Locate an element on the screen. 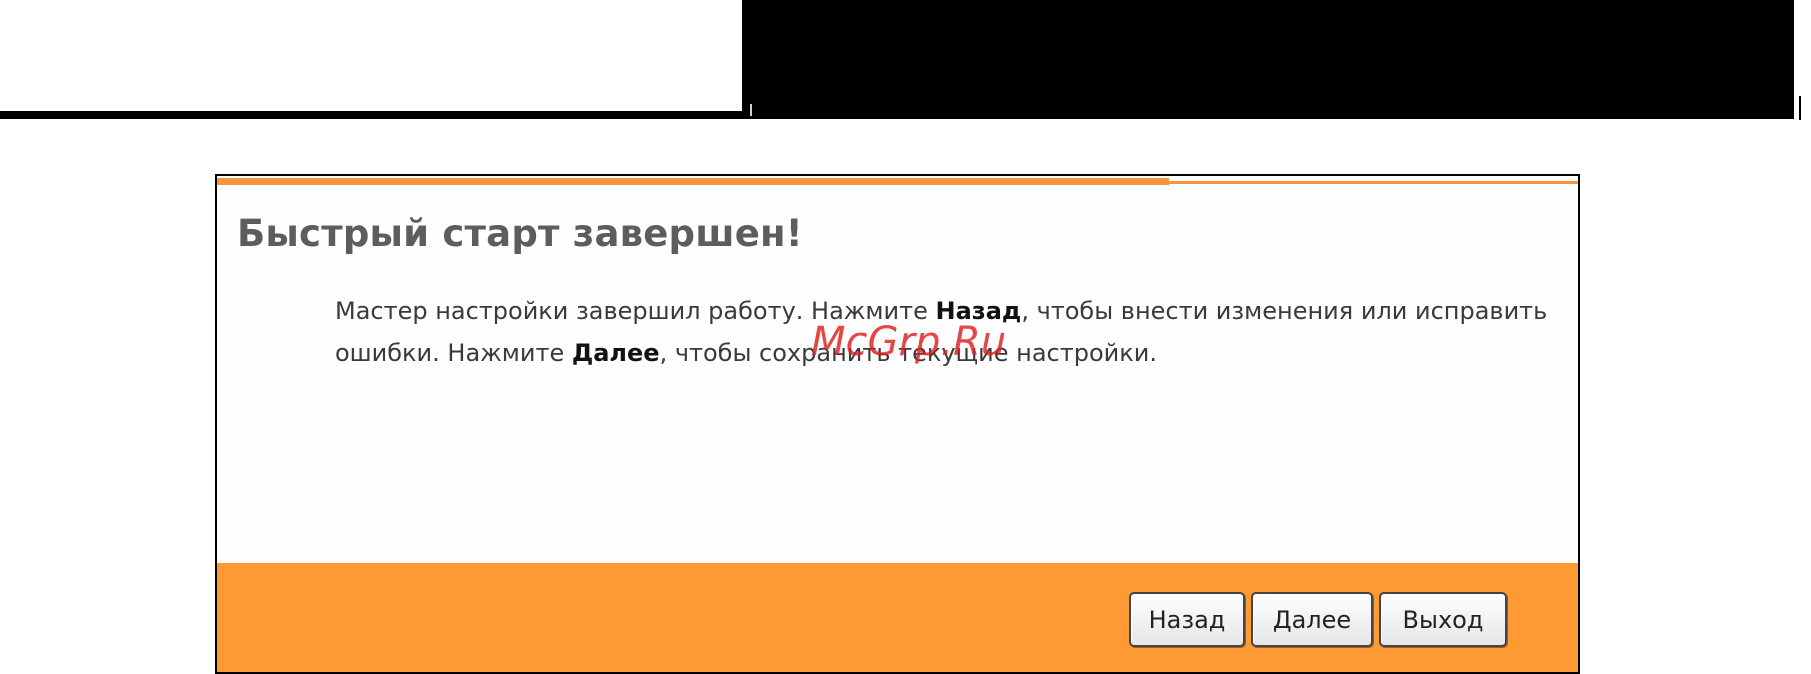 The width and height of the screenshot is (1811, 674). header-black-block is located at coordinates (1268, 59).